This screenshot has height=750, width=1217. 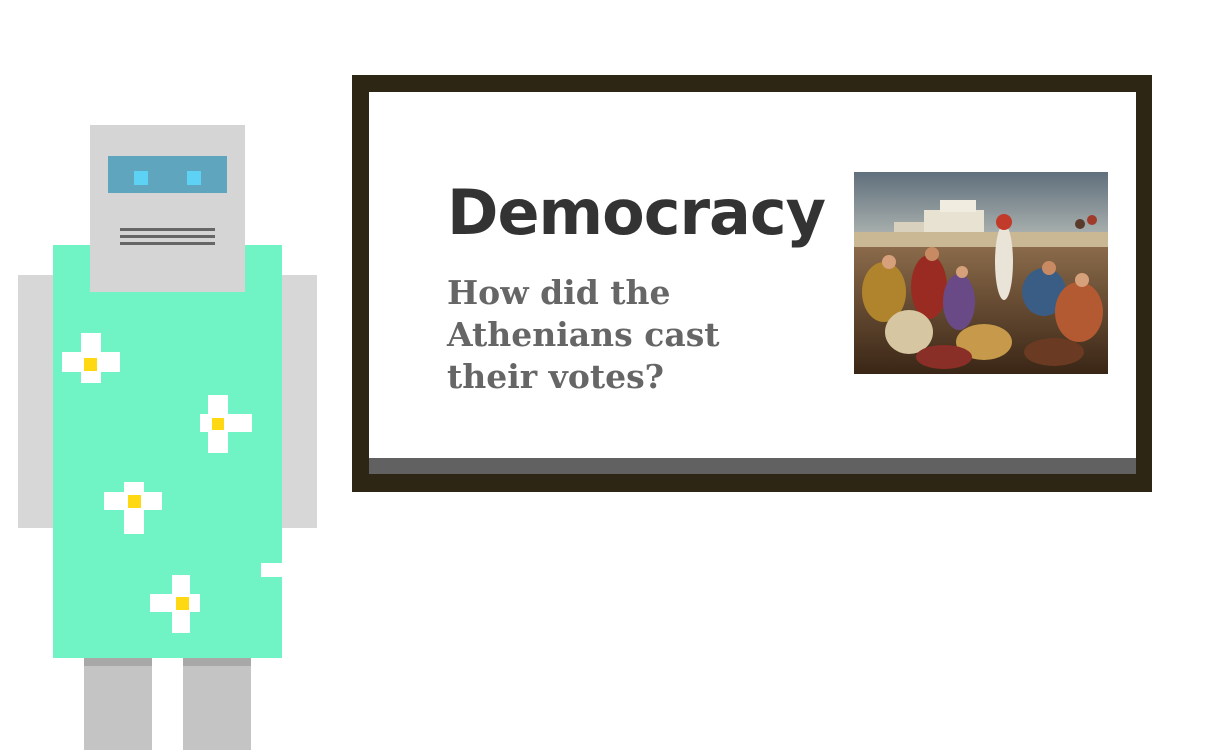 What do you see at coordinates (299, 401) in the screenshot?
I see `robot-right-arm` at bounding box center [299, 401].